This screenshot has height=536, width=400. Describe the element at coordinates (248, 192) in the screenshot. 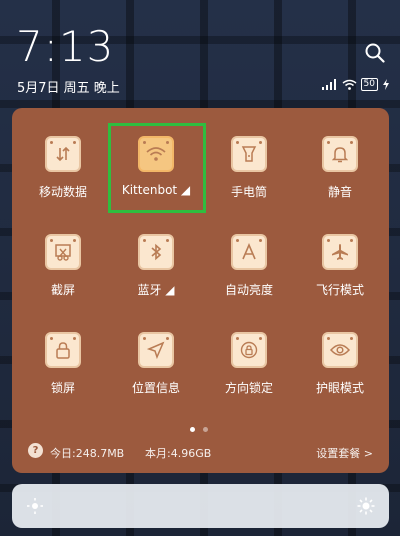

I see `toggle-label: 手电筒` at that location.